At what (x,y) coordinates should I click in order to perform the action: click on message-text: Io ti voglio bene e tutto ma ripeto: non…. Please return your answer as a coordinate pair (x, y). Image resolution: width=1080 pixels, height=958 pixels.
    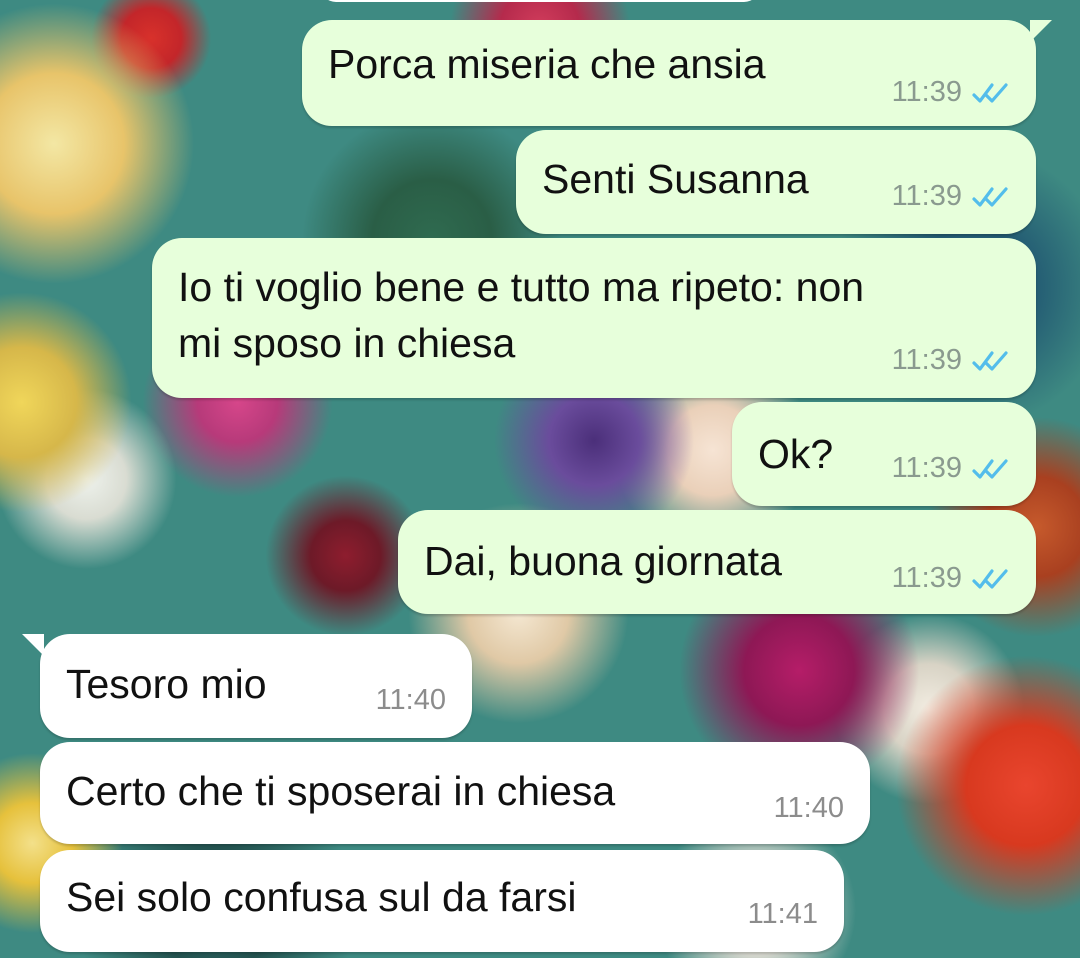
    Looking at the image, I should click on (521, 315).